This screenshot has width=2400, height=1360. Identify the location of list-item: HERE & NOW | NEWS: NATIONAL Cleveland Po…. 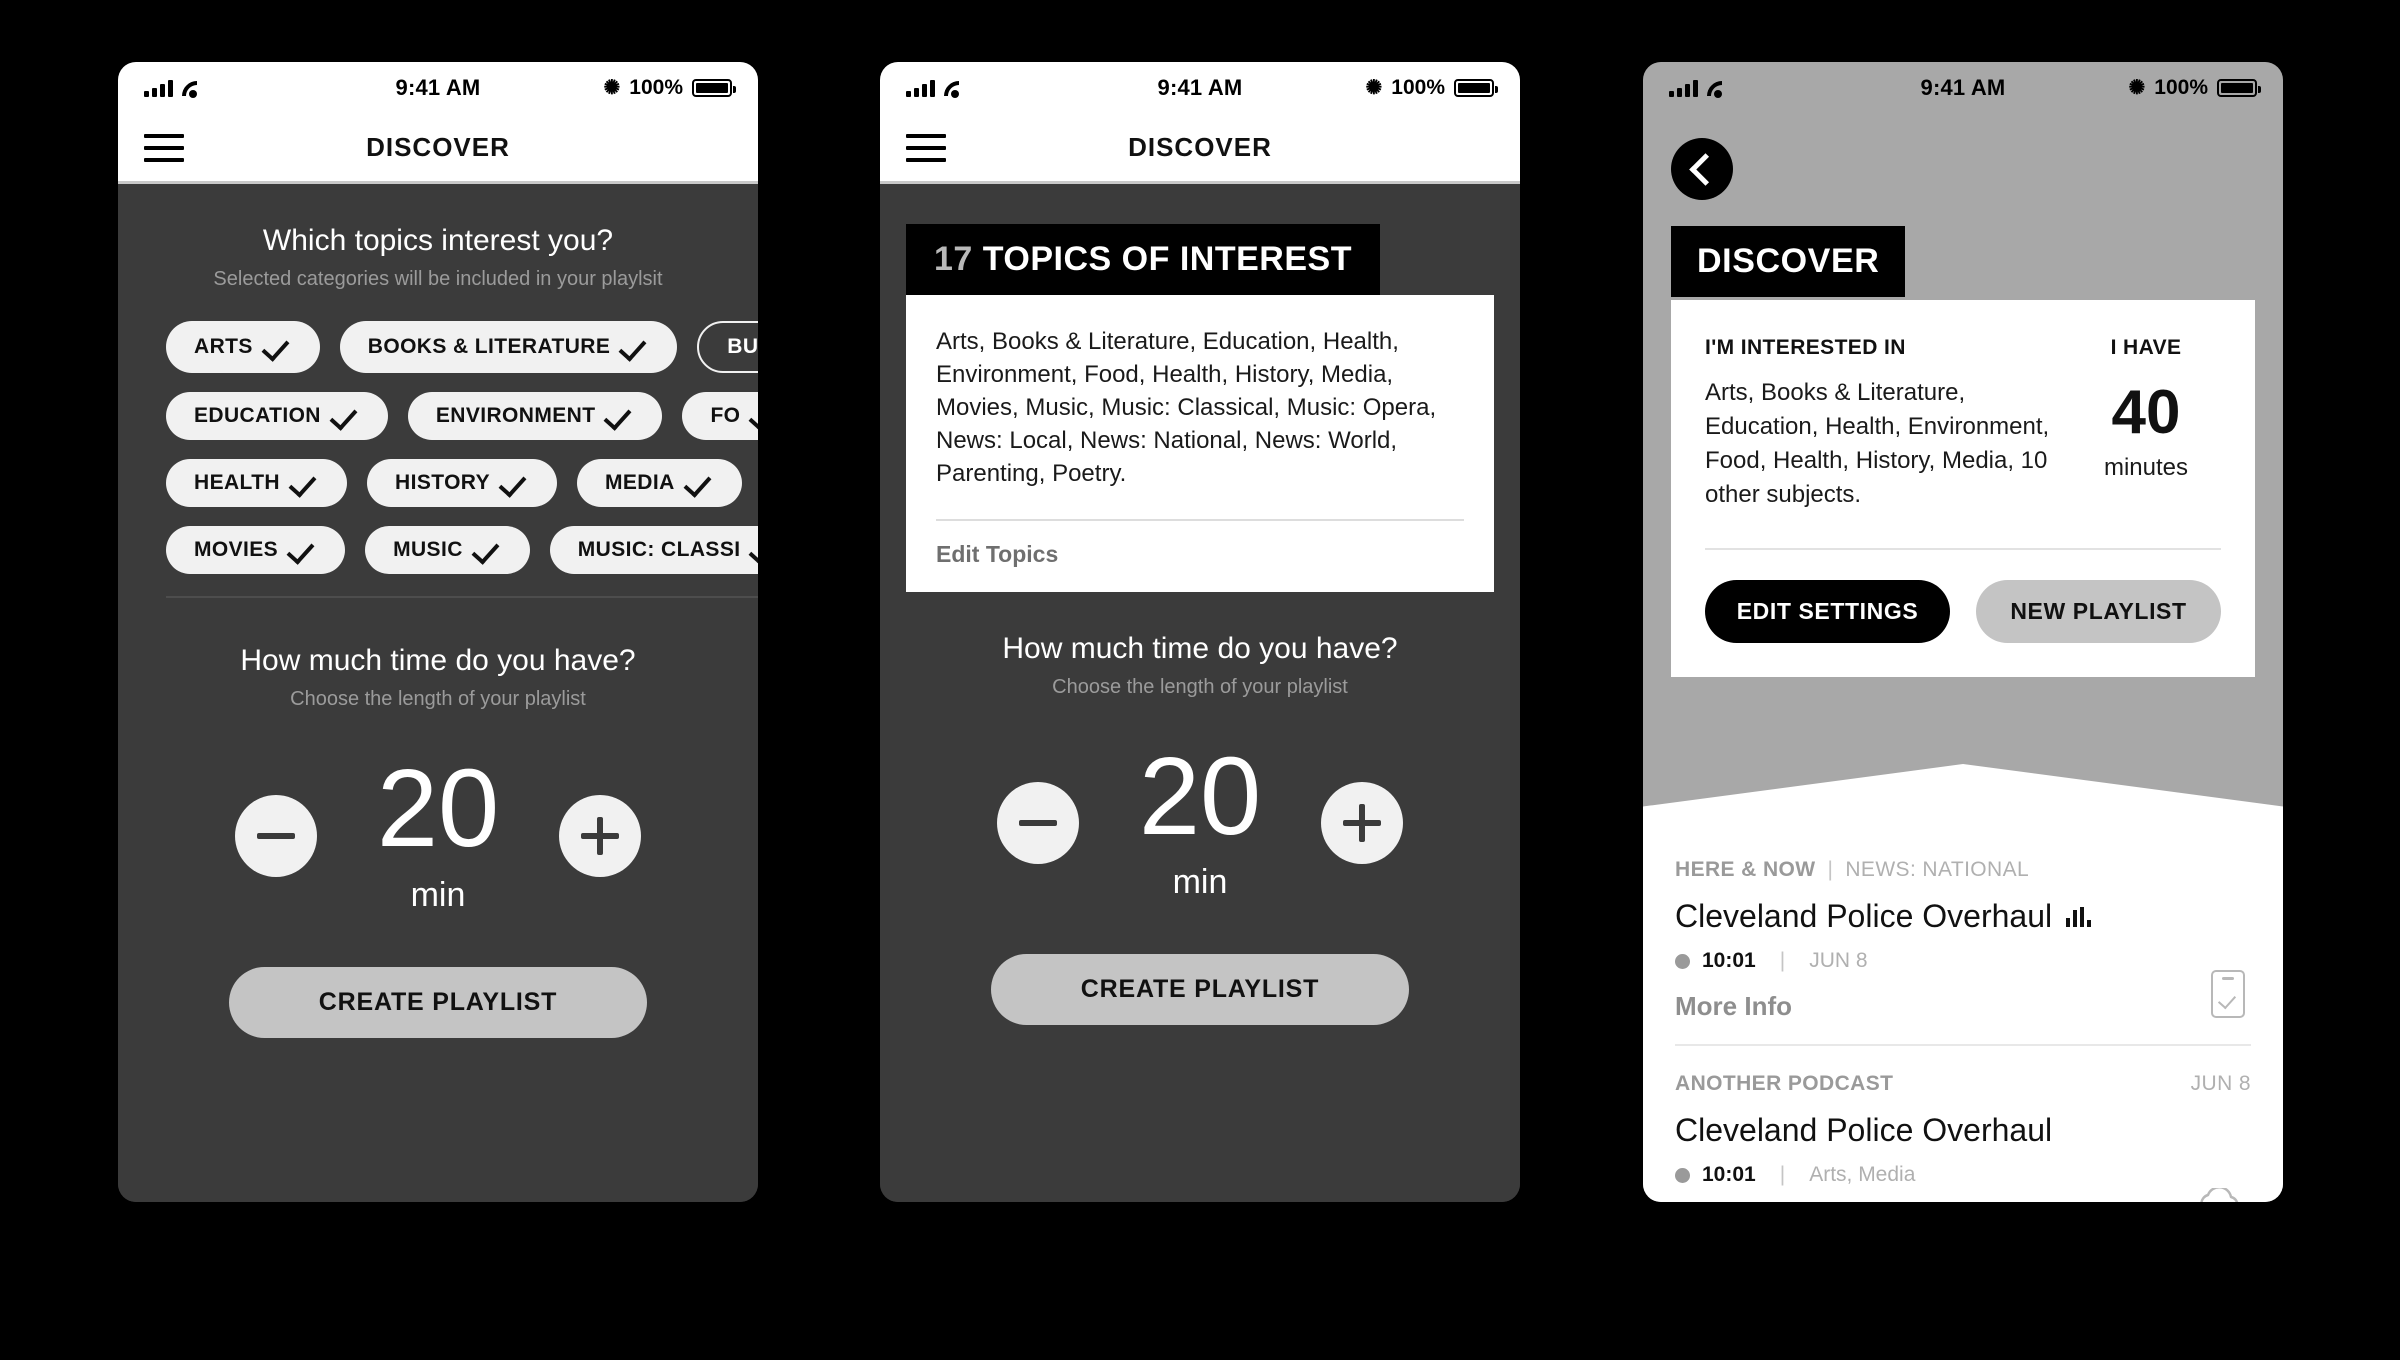
(1963, 939).